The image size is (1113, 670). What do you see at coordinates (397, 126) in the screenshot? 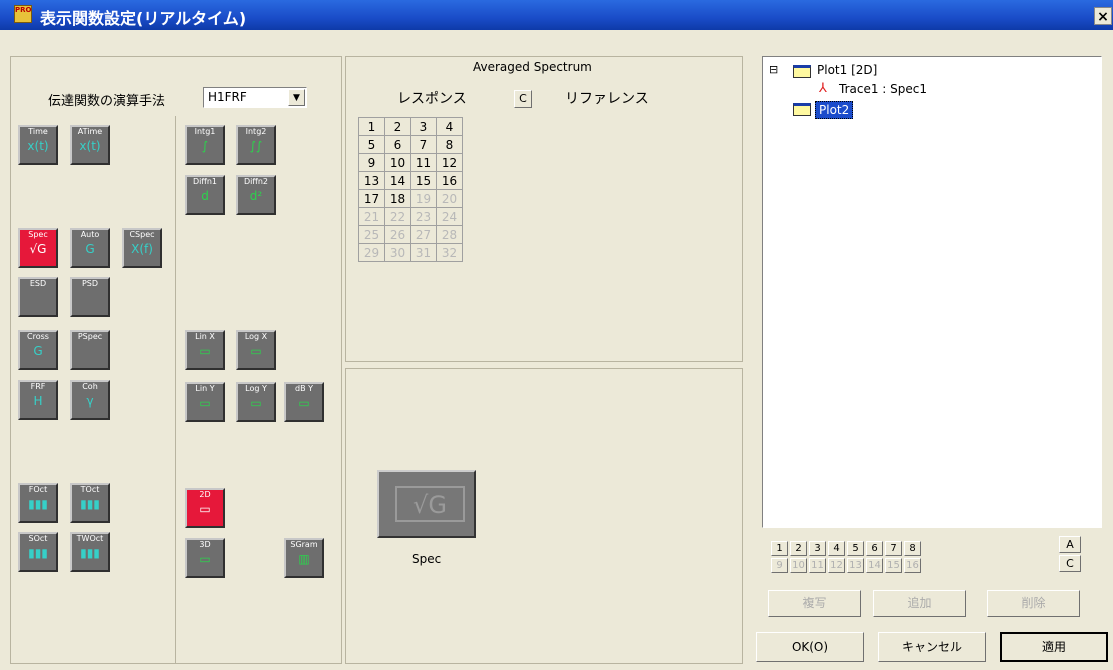
I see `channel-cell: 2` at bounding box center [397, 126].